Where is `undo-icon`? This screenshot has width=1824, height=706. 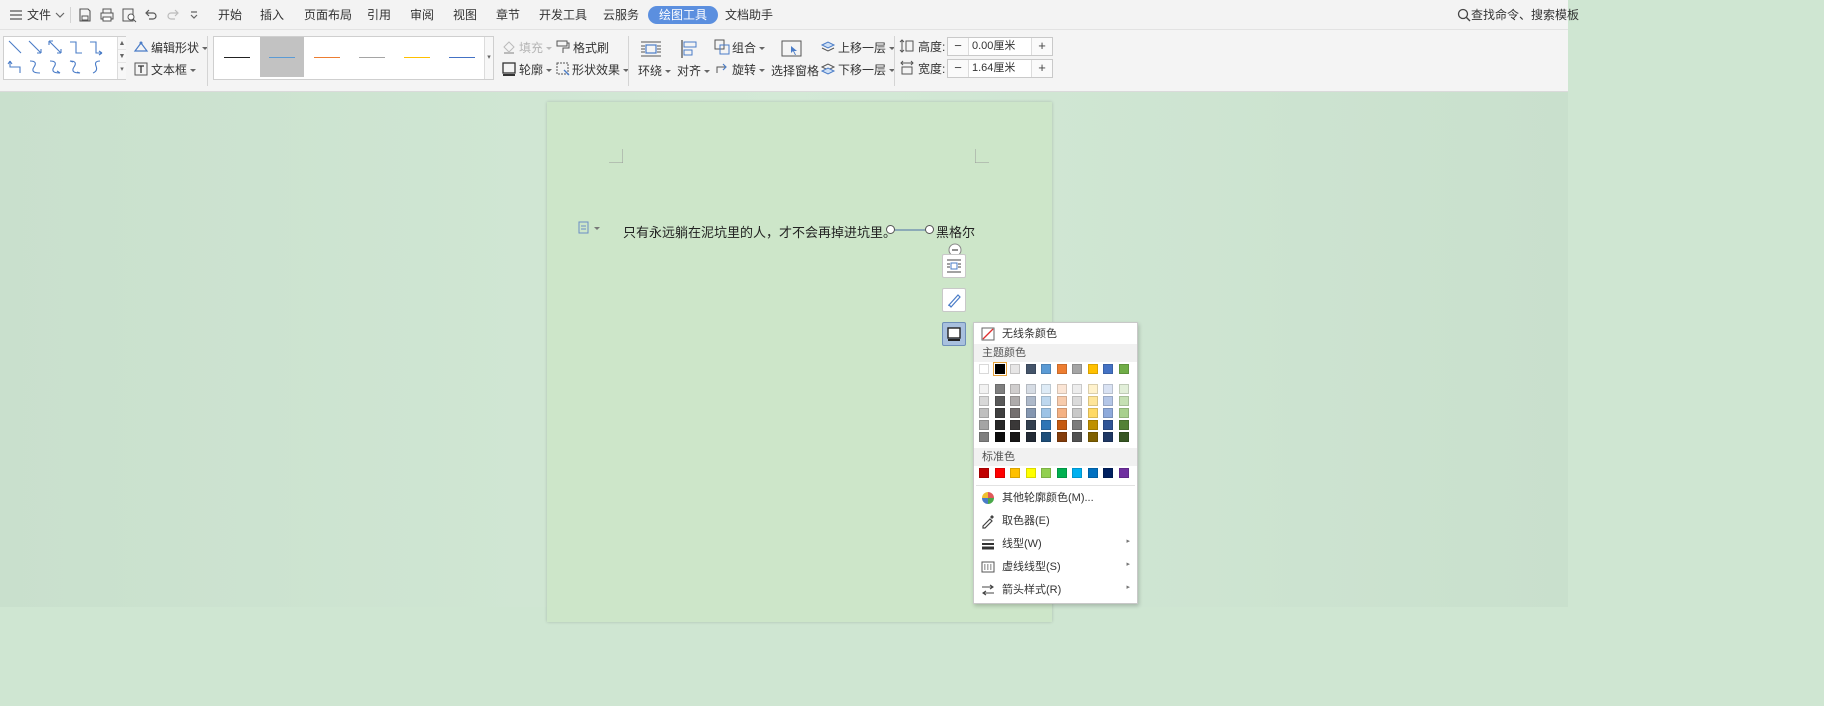 undo-icon is located at coordinates (151, 15).